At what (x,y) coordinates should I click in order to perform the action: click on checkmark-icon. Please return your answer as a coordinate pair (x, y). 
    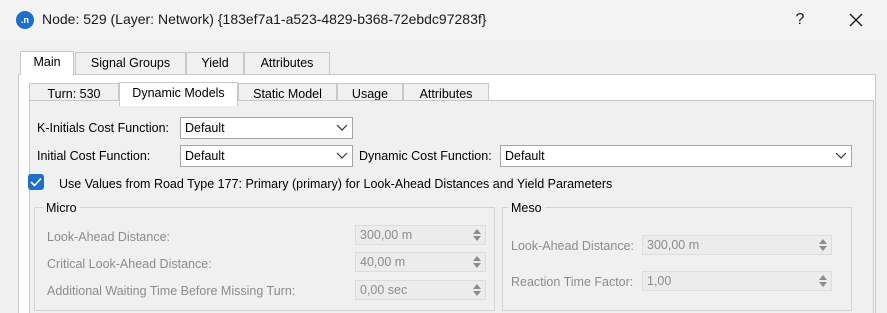
    Looking at the image, I should click on (36, 182).